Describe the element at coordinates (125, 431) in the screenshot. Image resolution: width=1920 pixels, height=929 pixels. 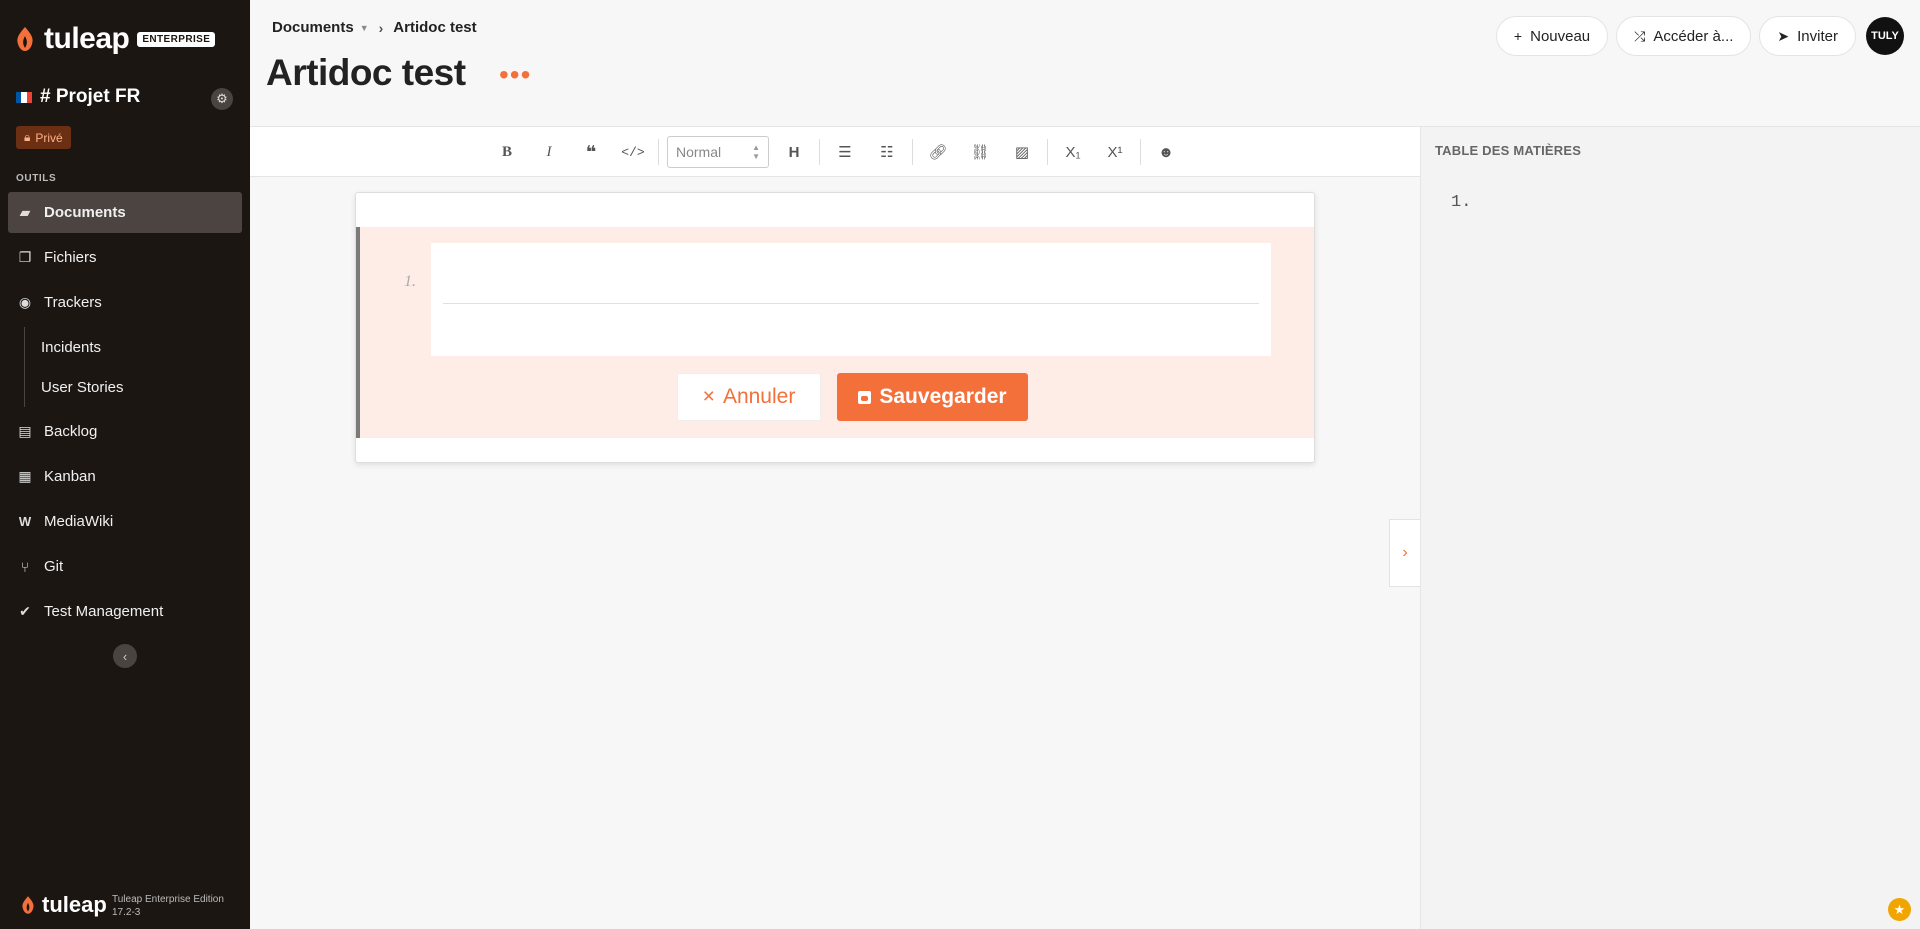
I see `sidebar-item-backlog: ▤ Backlog` at that location.